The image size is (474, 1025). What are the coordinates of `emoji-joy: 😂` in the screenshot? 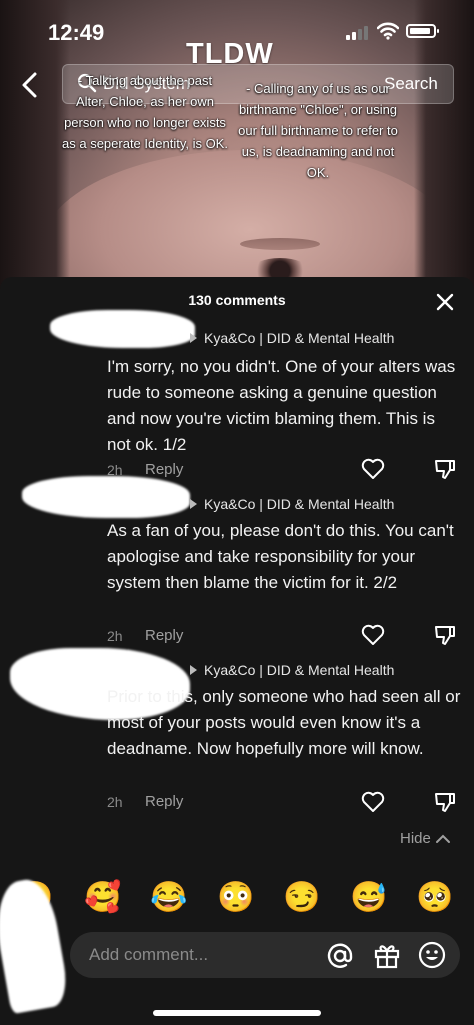 It's located at (169, 898).